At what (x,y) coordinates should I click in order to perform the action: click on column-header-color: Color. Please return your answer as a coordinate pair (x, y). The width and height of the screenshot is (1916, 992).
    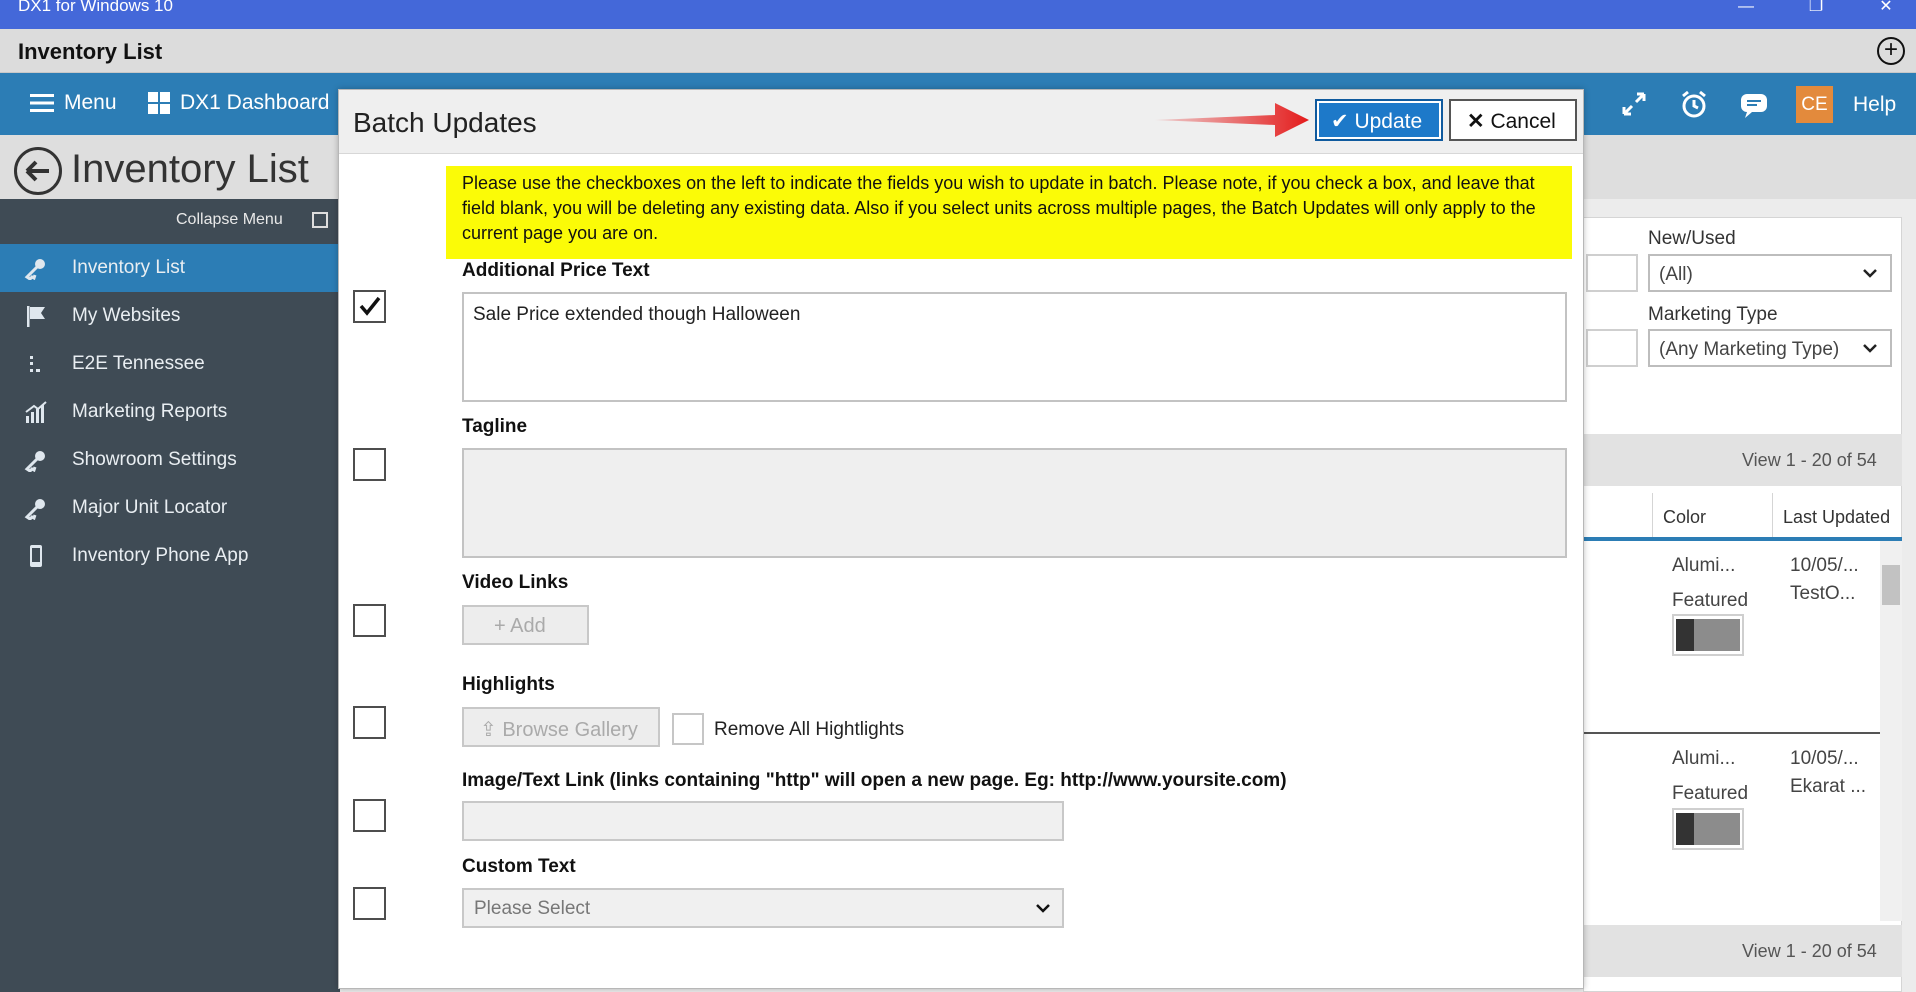
    Looking at the image, I should click on (1713, 515).